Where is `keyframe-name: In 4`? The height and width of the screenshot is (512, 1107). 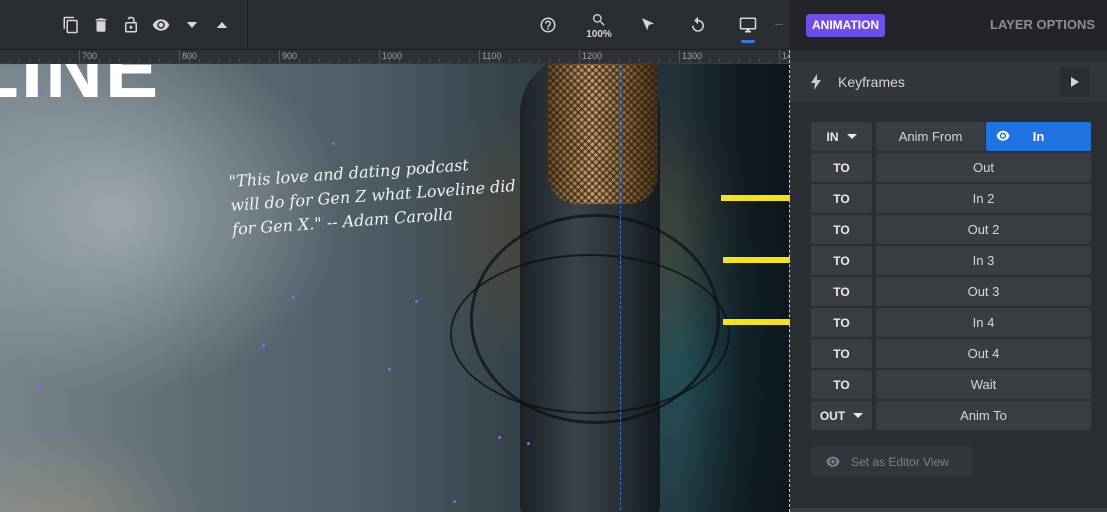 keyframe-name: In 4 is located at coordinates (983, 322).